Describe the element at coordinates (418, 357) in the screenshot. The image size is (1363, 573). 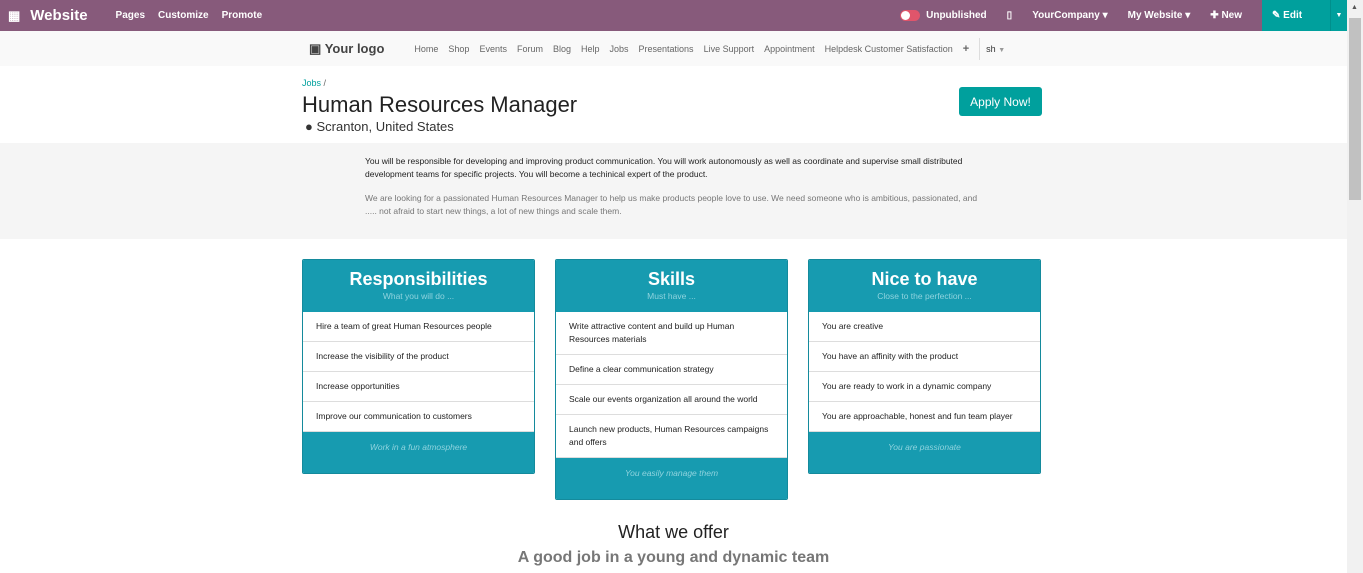
I see `list-item: Increase the visibility of the product` at that location.